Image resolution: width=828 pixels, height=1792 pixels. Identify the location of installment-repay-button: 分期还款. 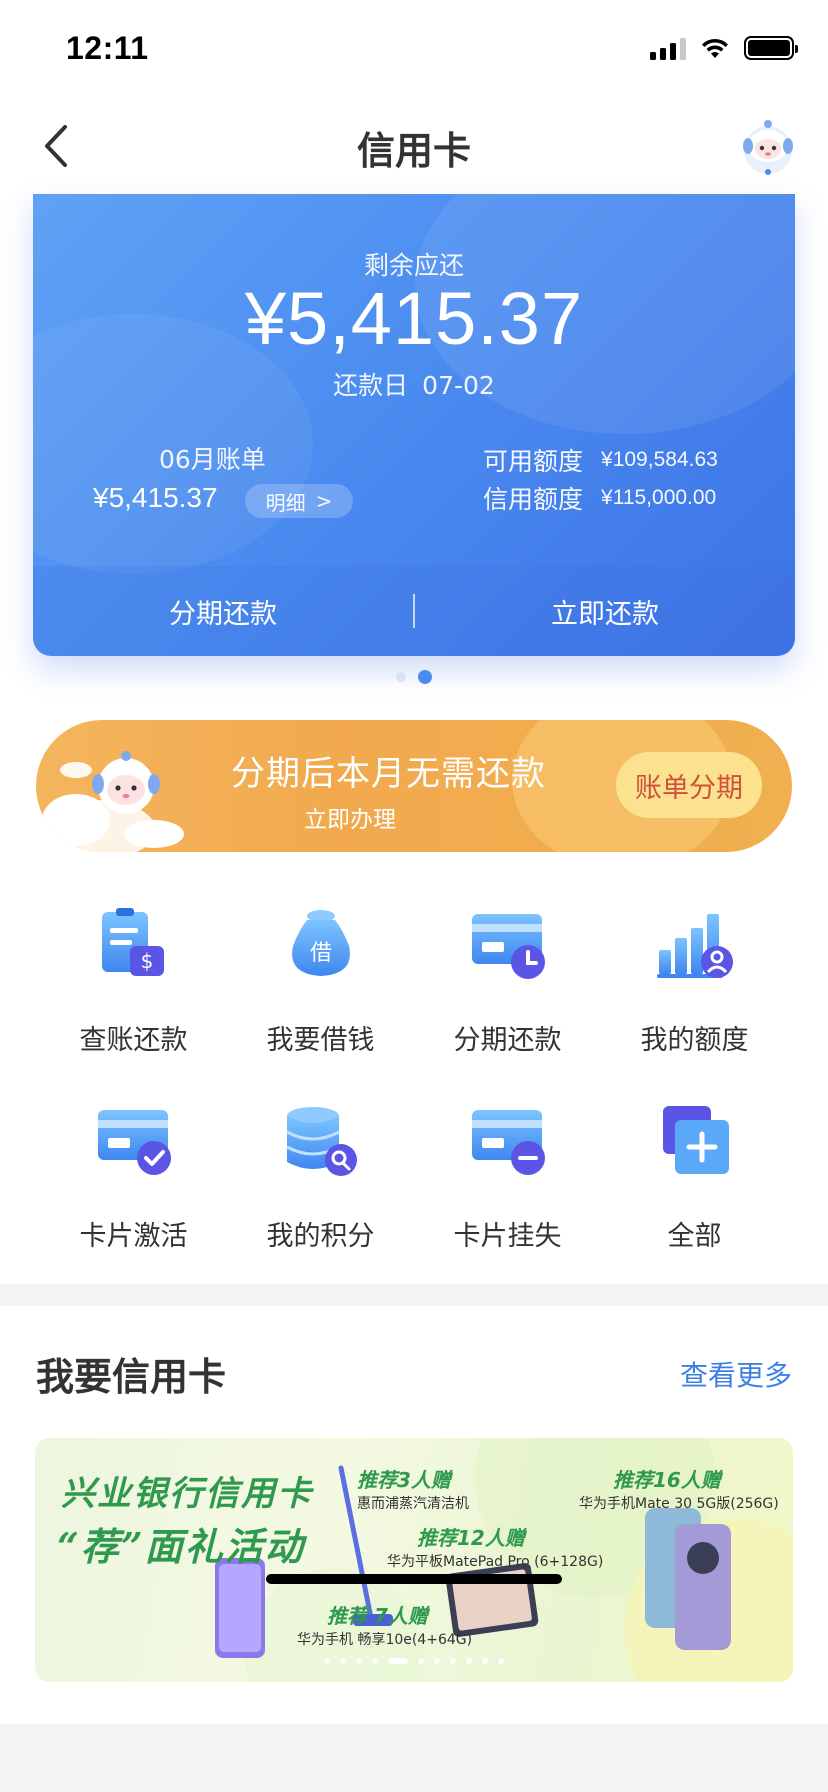
(223, 611).